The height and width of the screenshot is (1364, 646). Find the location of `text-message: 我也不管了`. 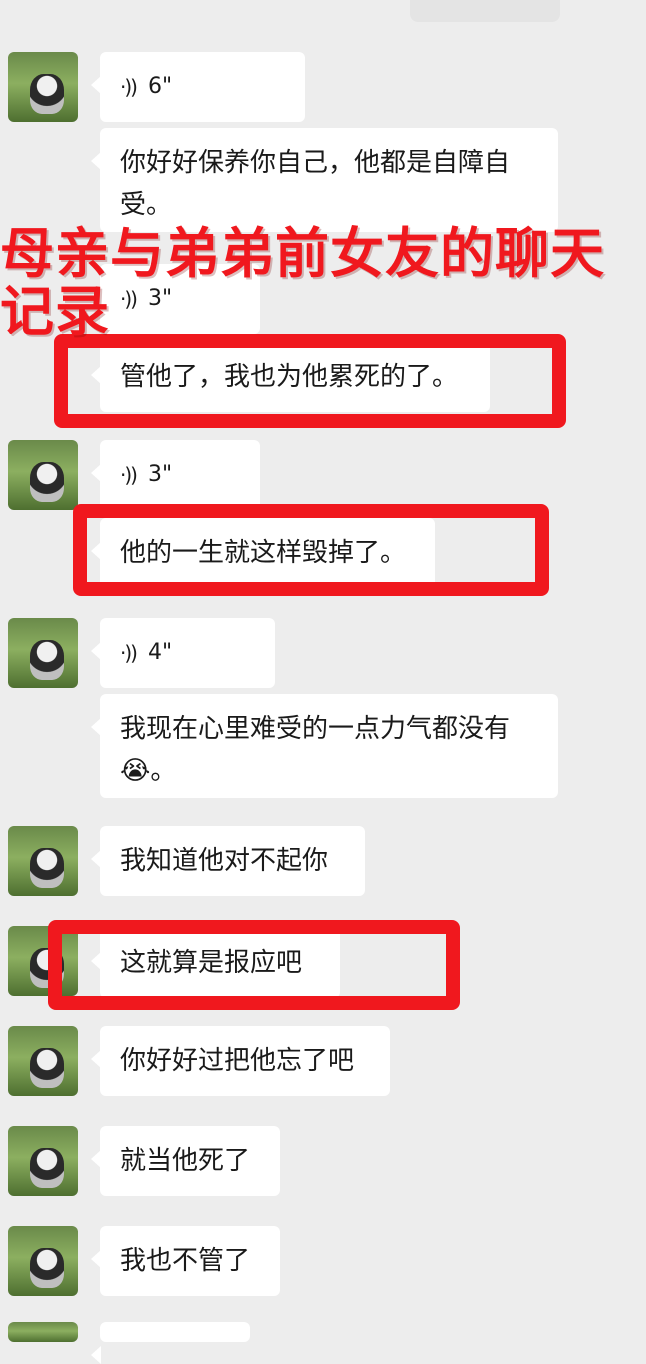

text-message: 我也不管了 is located at coordinates (185, 1261).